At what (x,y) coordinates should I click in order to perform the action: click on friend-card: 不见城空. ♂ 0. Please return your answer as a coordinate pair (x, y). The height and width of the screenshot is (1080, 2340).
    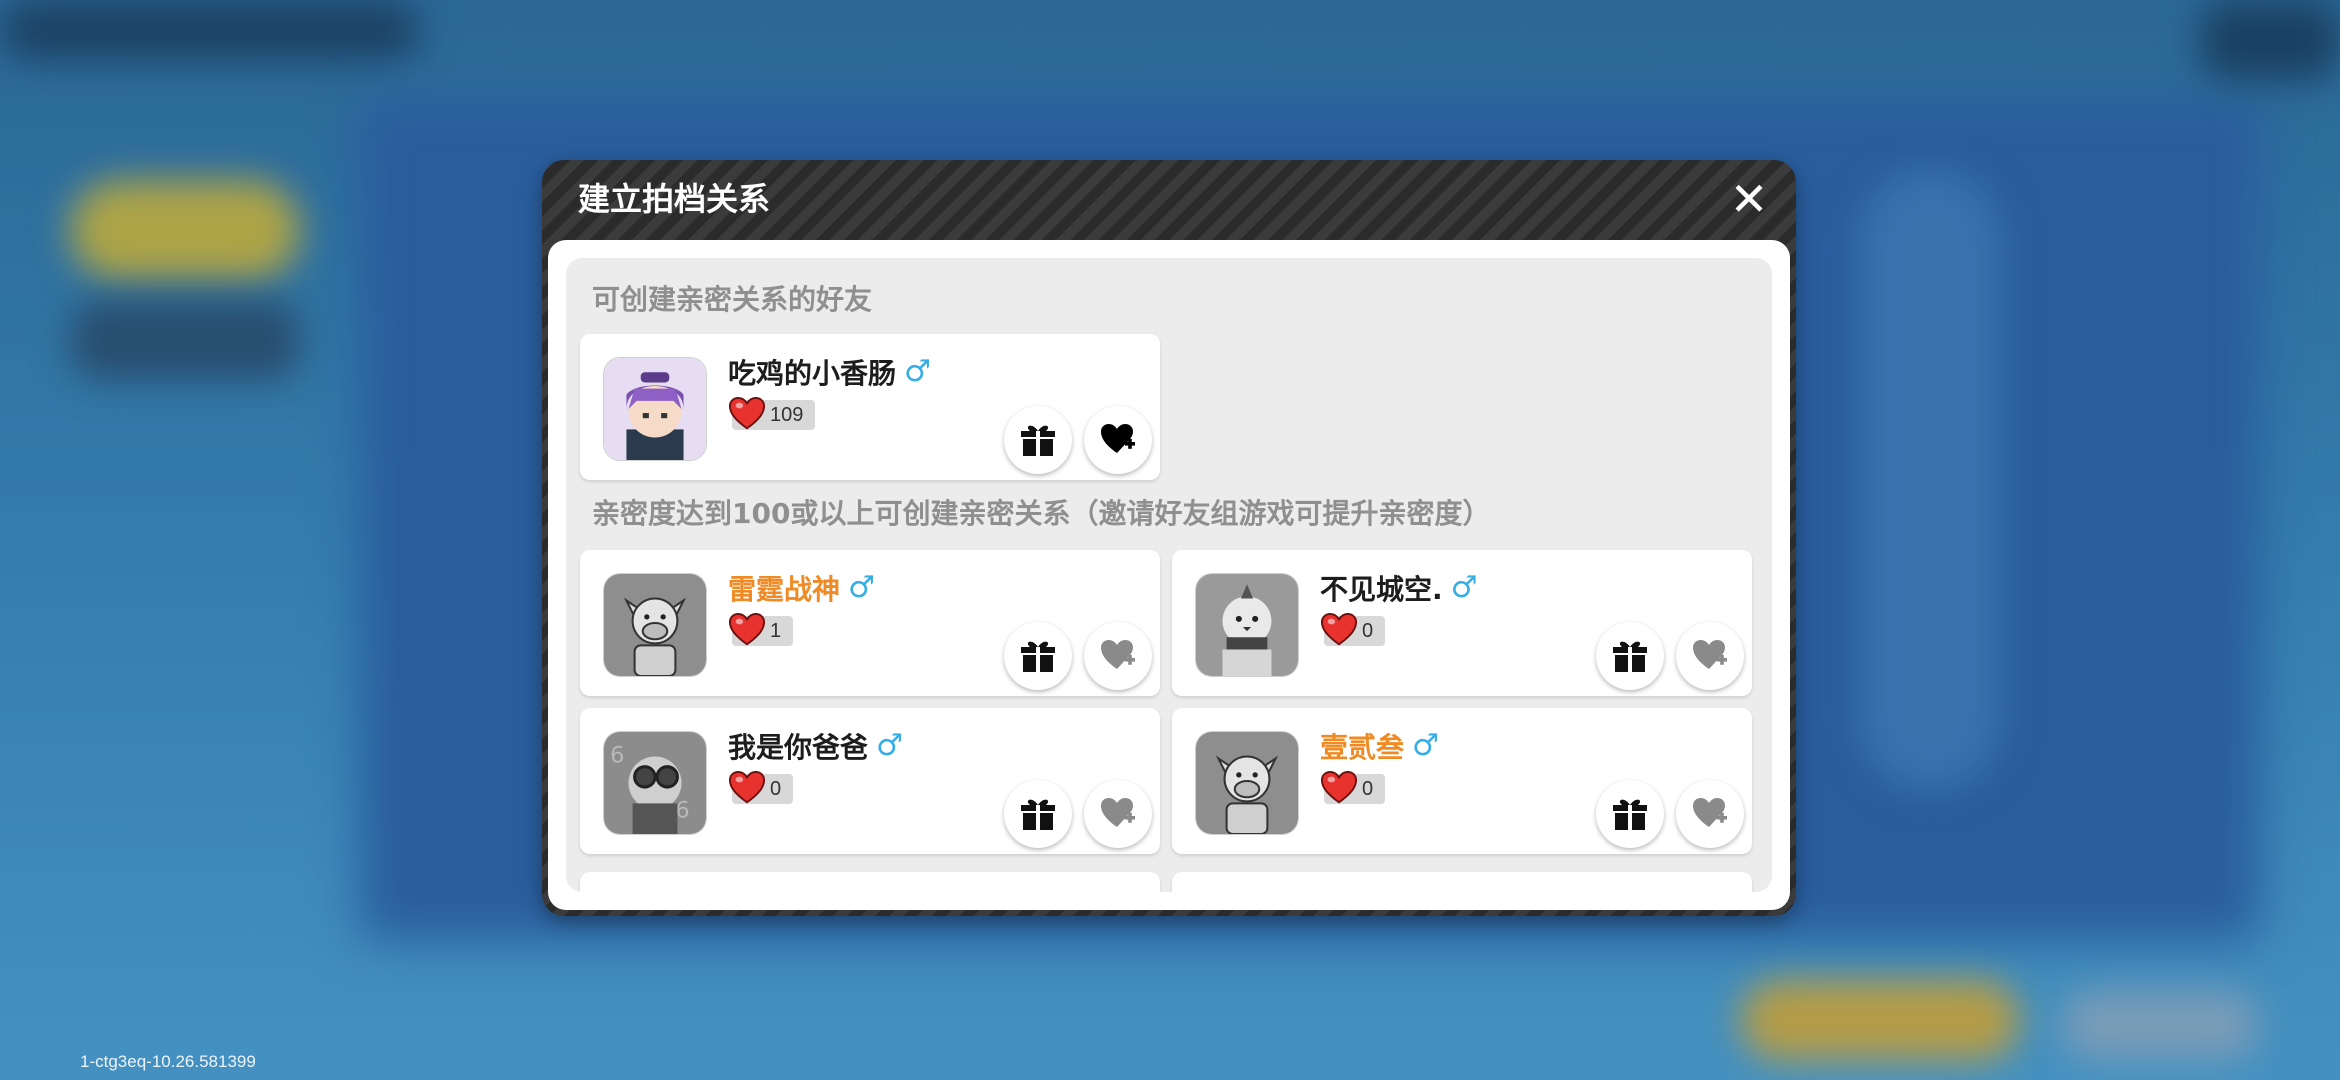
    Looking at the image, I should click on (1462, 623).